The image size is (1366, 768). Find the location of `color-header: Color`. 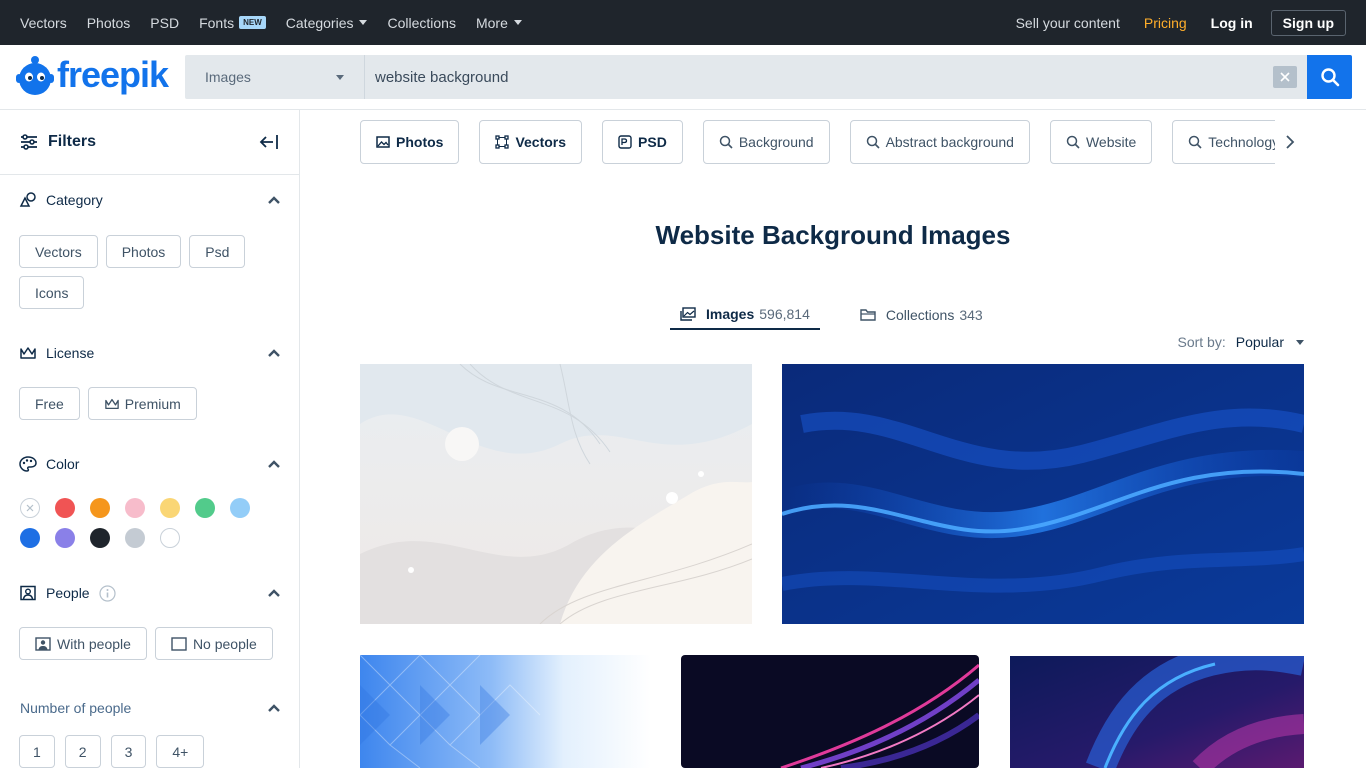

color-header: Color is located at coordinates (149, 464).